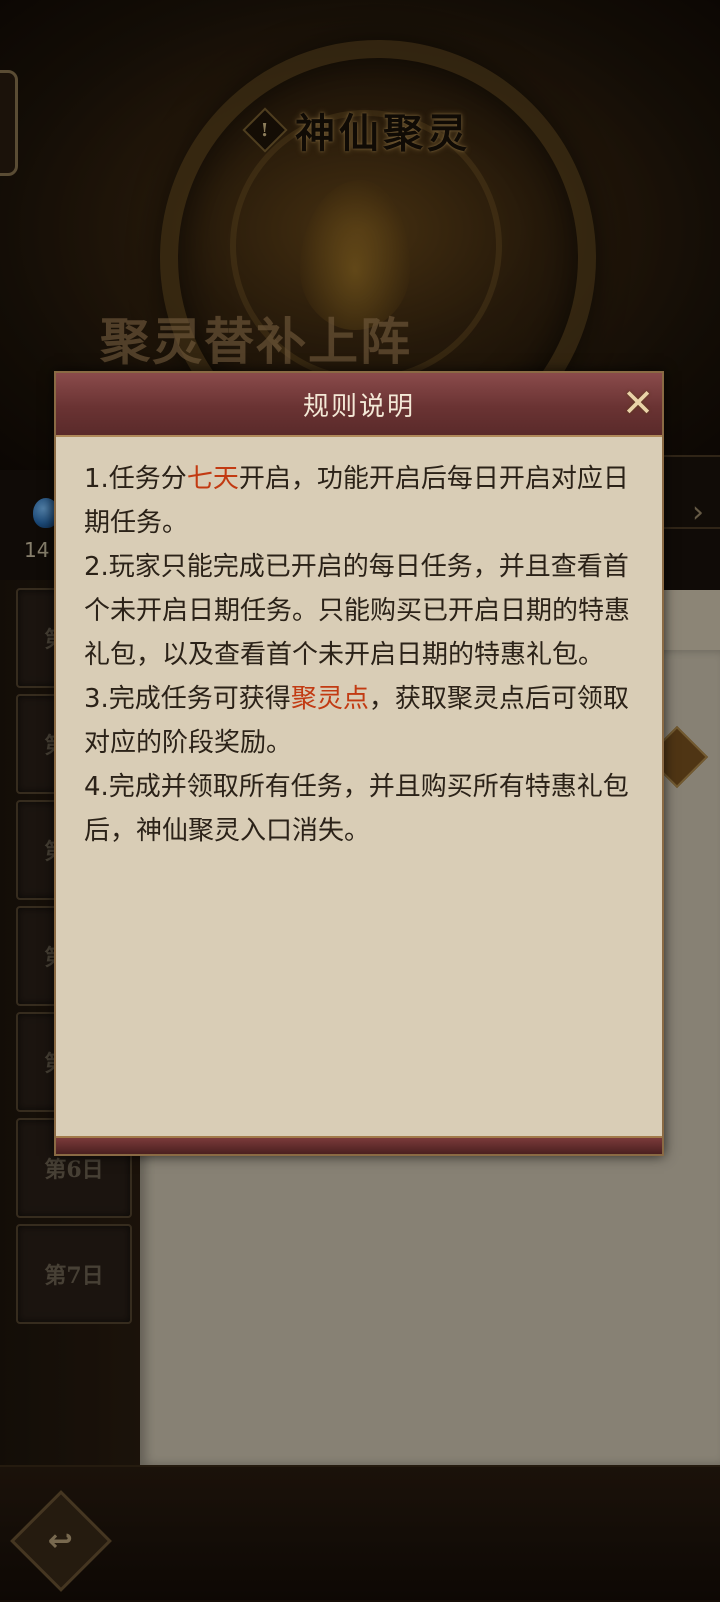 The image size is (720, 1602). Describe the element at coordinates (359, 1145) in the screenshot. I see `dialog-footer` at that location.